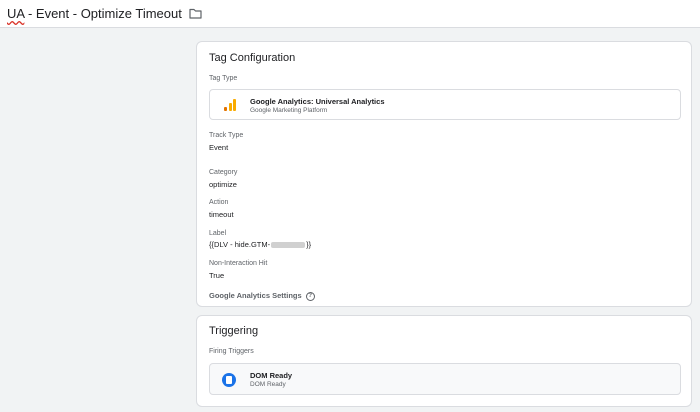 This screenshot has width=700, height=412. What do you see at coordinates (268, 384) in the screenshot?
I see `trigger-type: DOM Ready` at bounding box center [268, 384].